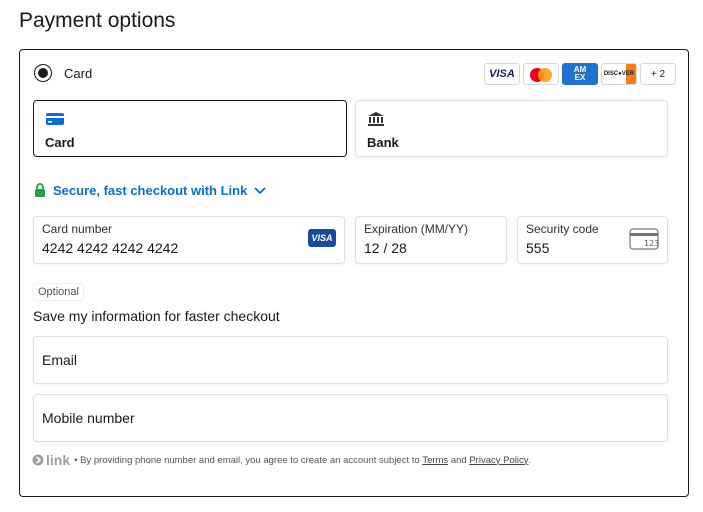 This screenshot has width=703, height=512. What do you see at coordinates (60, 360) in the screenshot?
I see `email-field-label: Email` at bounding box center [60, 360].